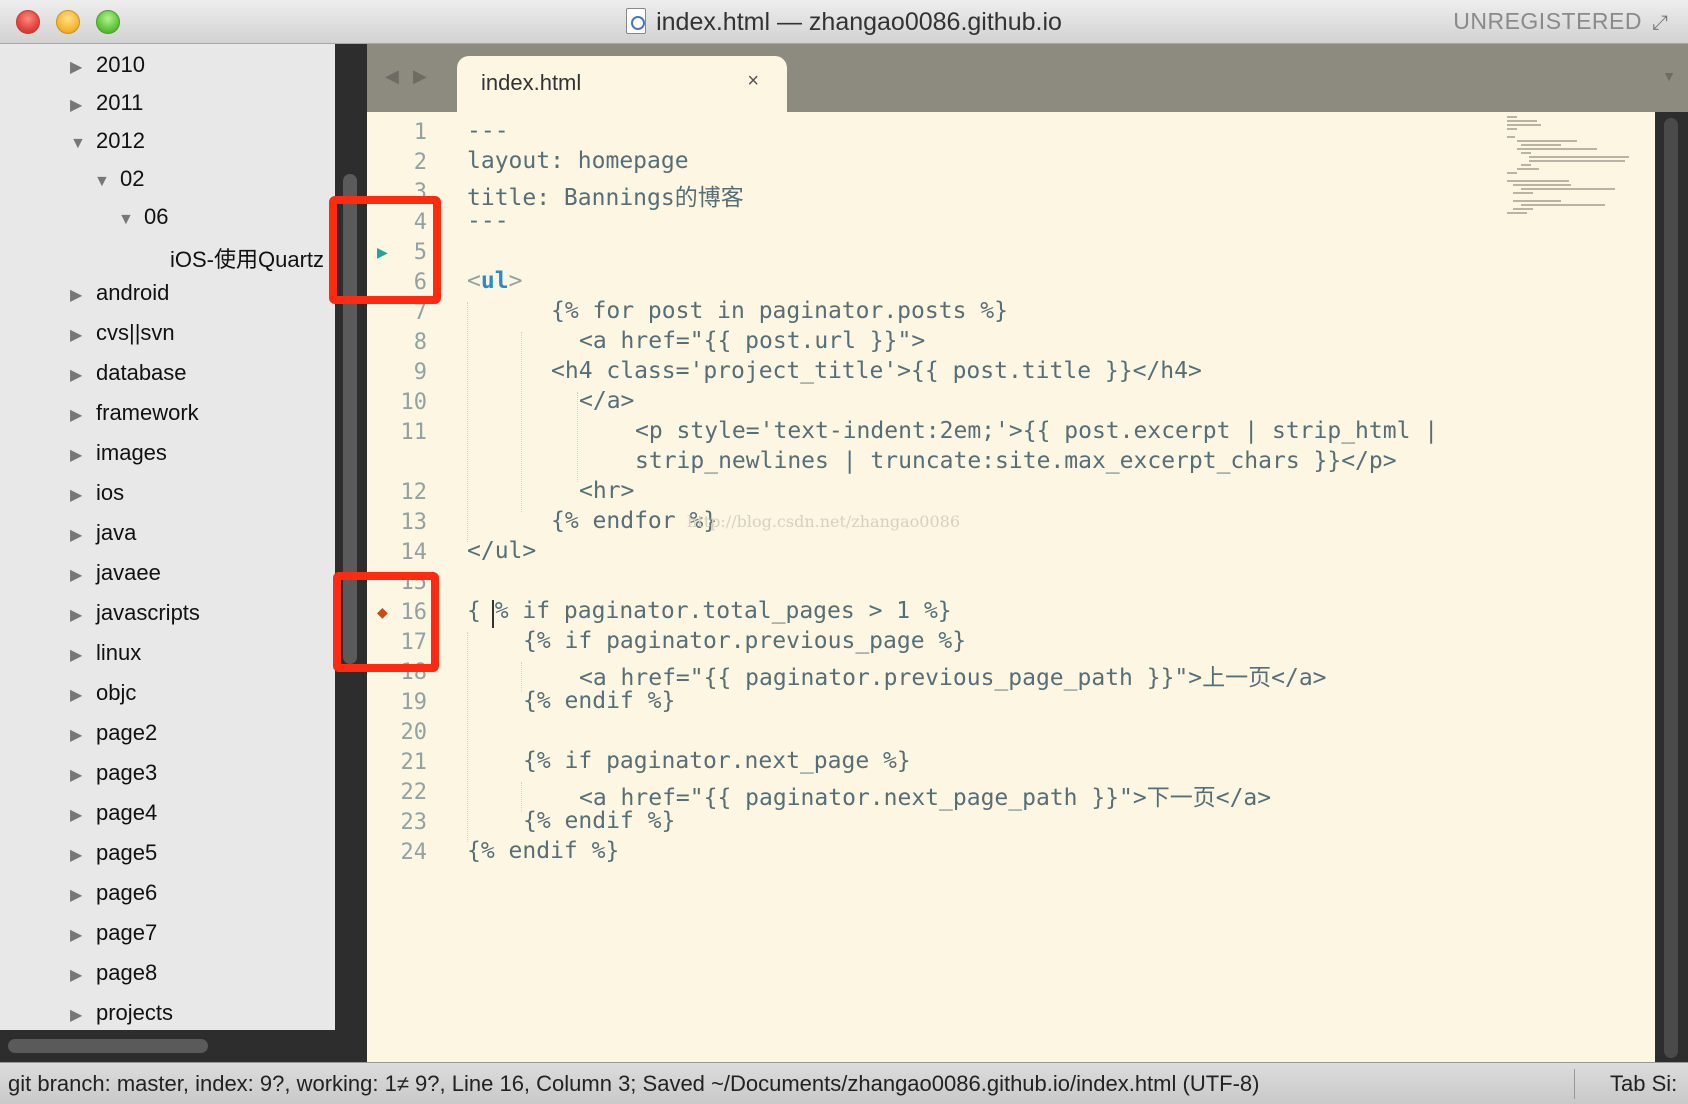 This screenshot has height=1104, width=1688. I want to click on sidebar-item-page2: ▶ page2, so click(113, 737).